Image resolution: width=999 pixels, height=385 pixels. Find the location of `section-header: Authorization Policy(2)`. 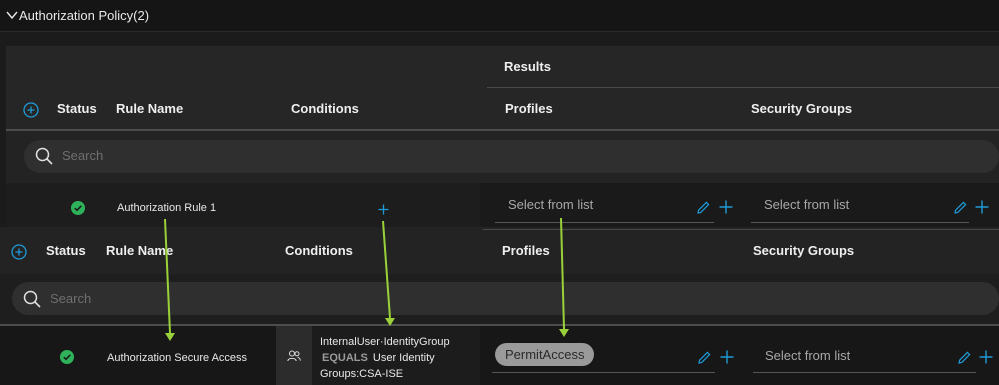

section-header: Authorization Policy(2) is located at coordinates (499, 16).